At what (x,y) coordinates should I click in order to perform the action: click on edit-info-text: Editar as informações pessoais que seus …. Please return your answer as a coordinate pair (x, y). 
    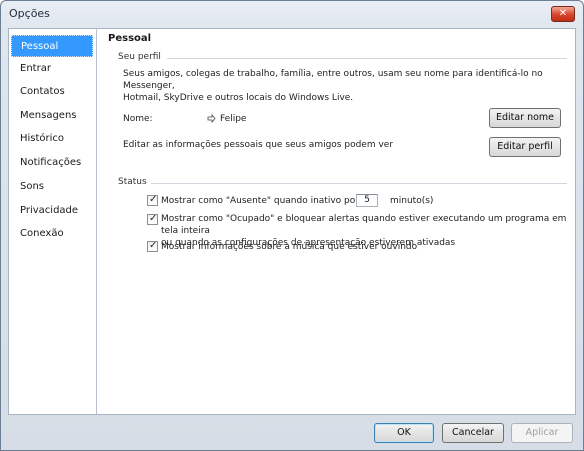
    Looking at the image, I should click on (258, 145).